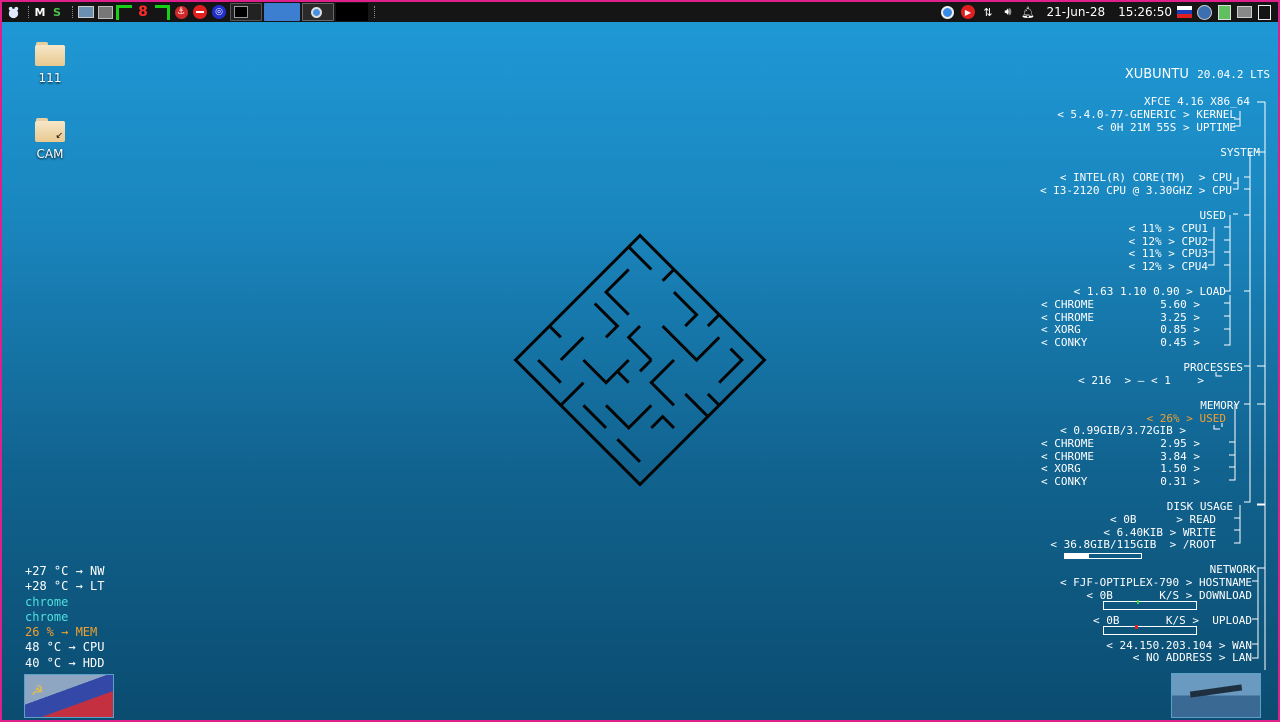 The image size is (1280, 722). Describe the element at coordinates (241, 12) in the screenshot. I see `terminal-icon` at that location.